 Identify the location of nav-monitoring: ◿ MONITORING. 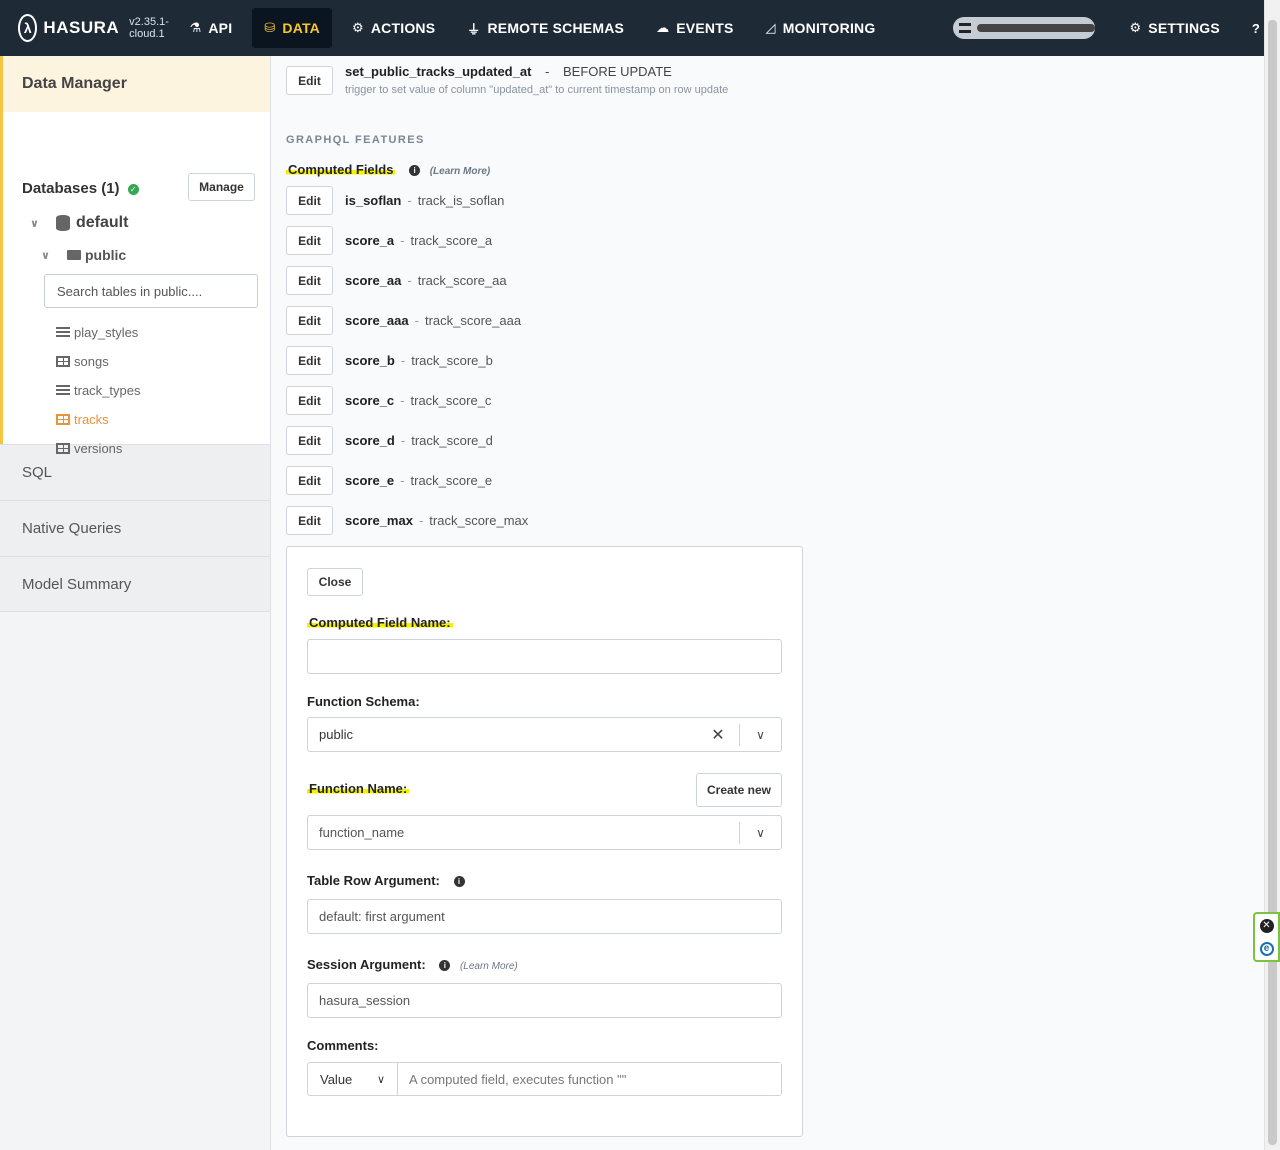
(820, 28).